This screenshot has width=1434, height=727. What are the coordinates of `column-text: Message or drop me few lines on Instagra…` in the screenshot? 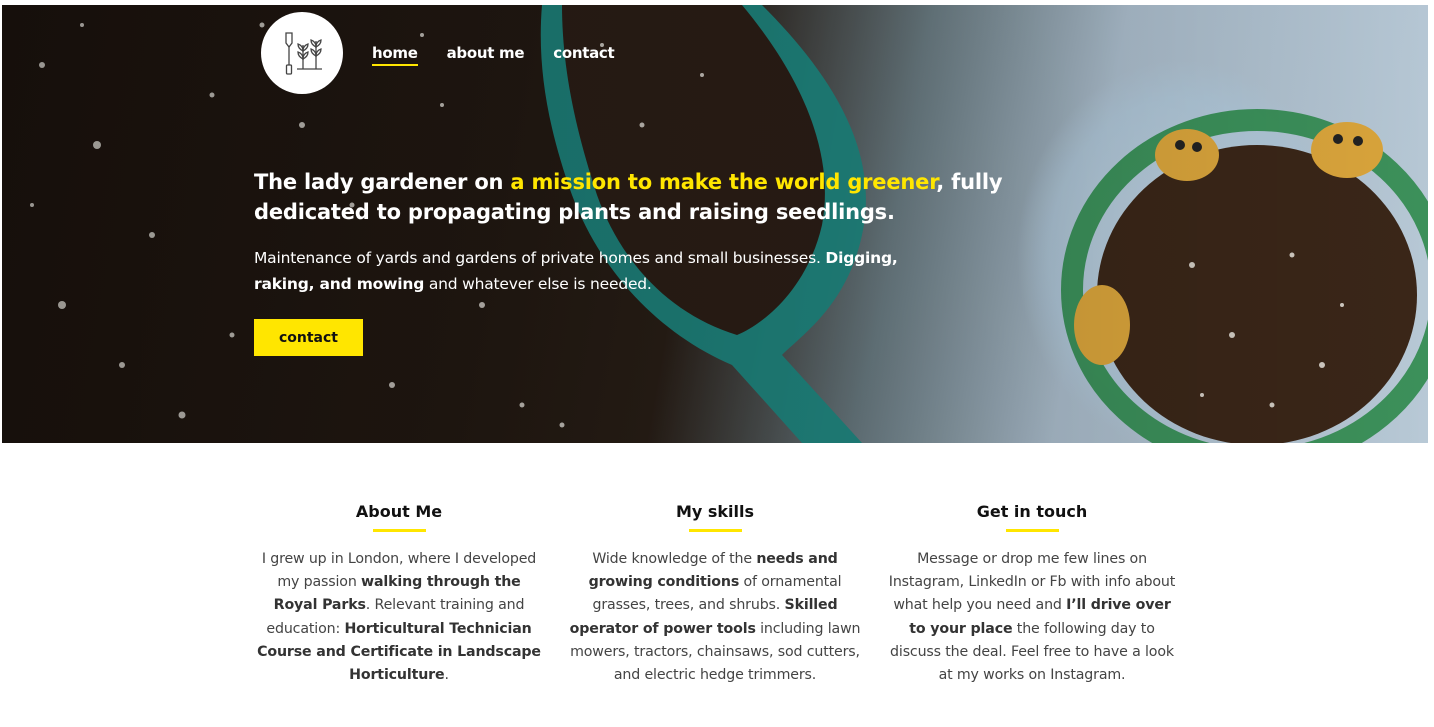 It's located at (1032, 617).